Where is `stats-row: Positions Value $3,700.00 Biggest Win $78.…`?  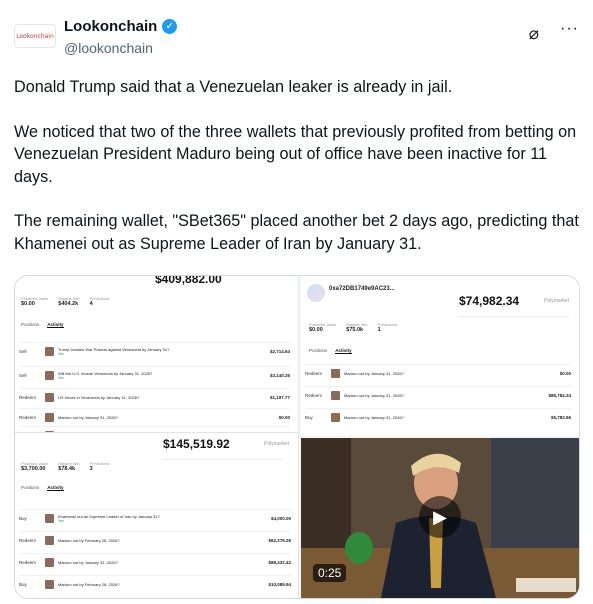 stats-row: Positions Value $3,700.00 Biggest Win $78.… is located at coordinates (65, 466).